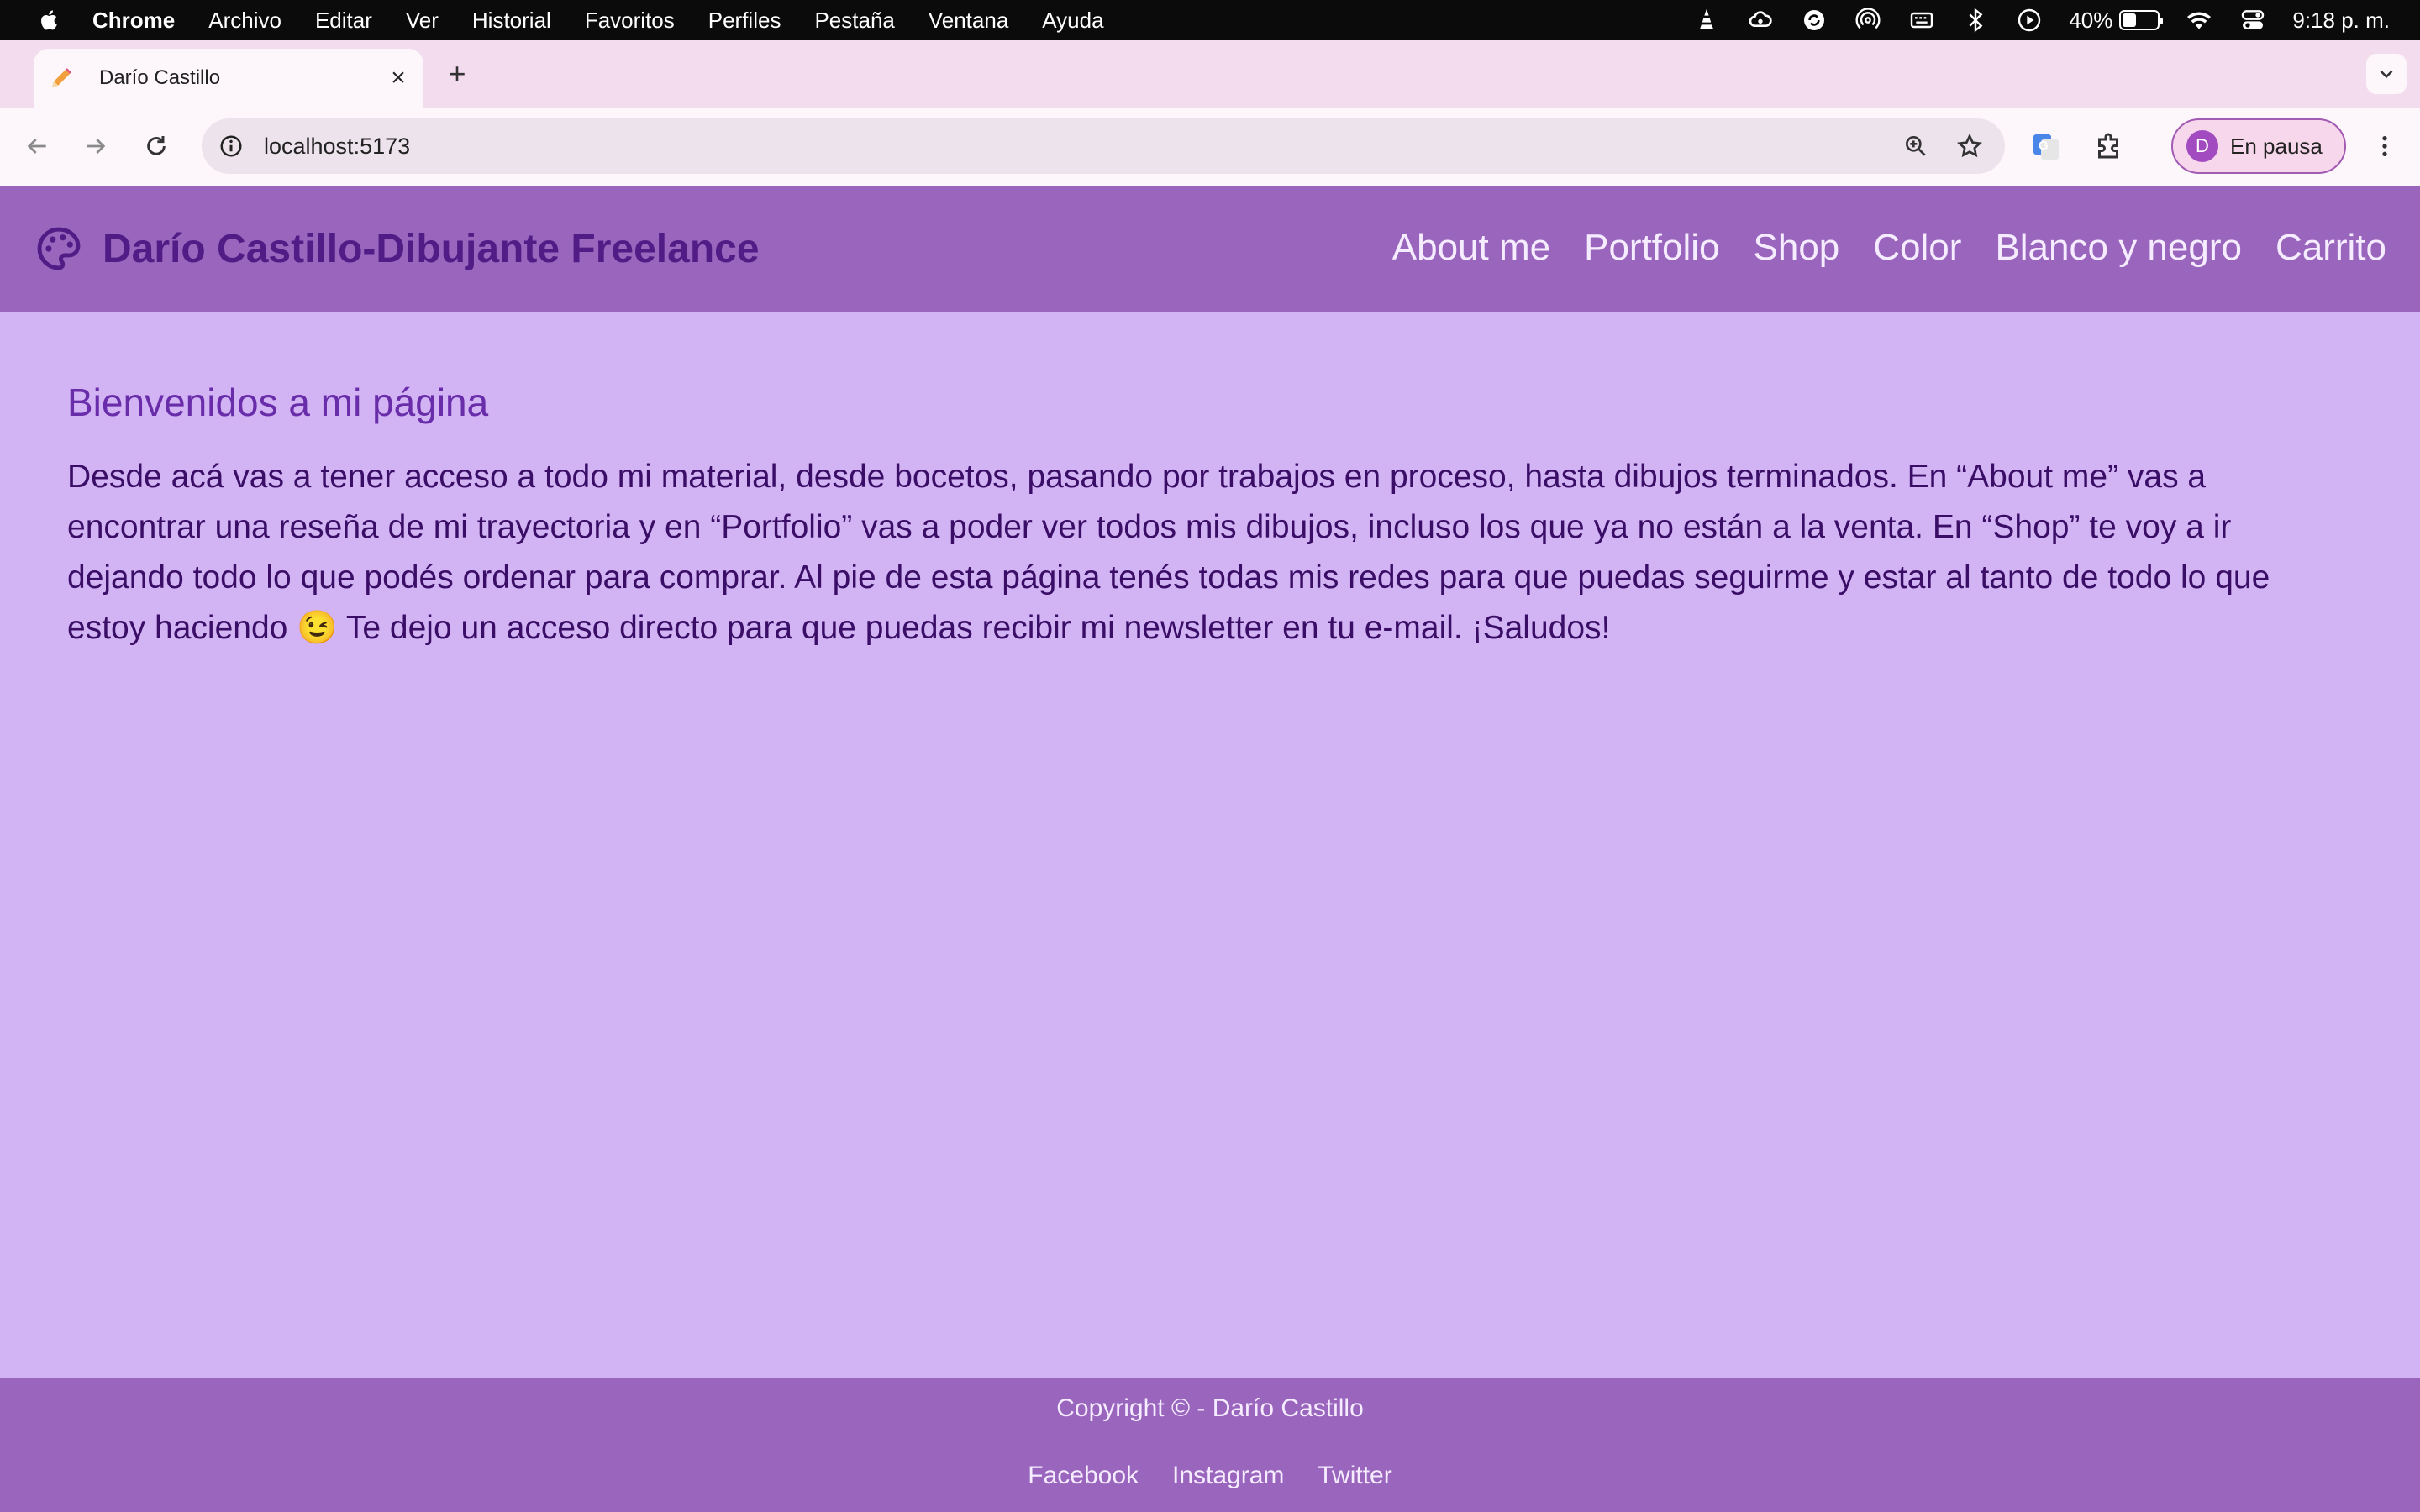 This screenshot has width=2420, height=1512. Describe the element at coordinates (422, 21) in the screenshot. I see `menu-ver: Ver` at that location.